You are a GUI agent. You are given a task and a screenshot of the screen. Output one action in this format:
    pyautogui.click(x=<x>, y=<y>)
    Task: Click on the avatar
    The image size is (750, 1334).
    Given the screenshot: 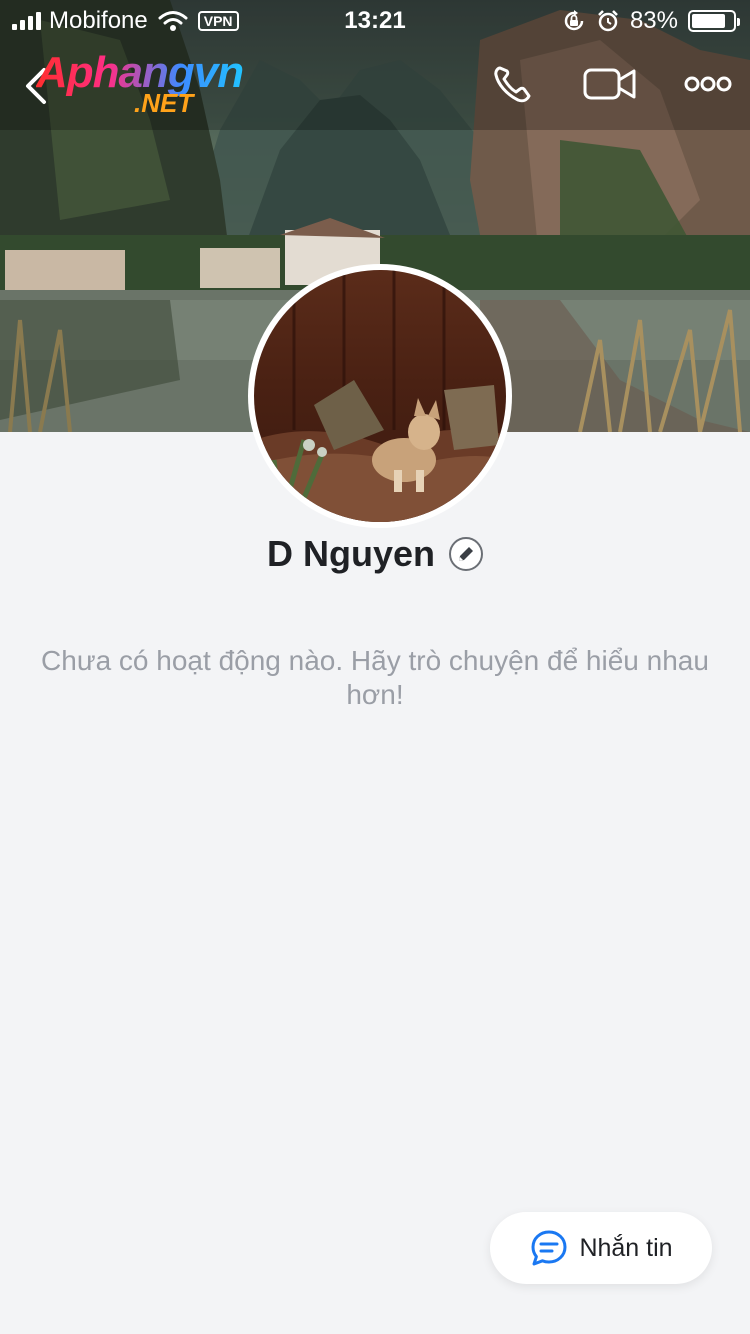 What is the action you would take?
    pyautogui.click(x=380, y=396)
    